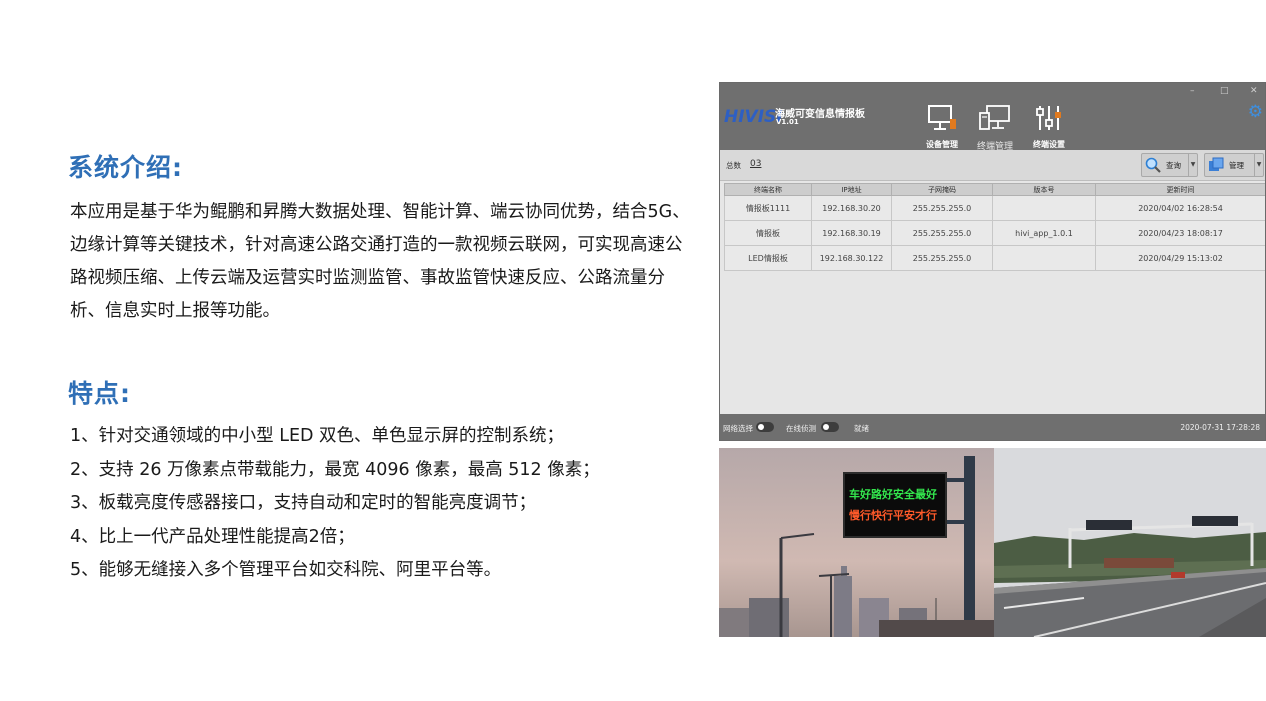 The width and height of the screenshot is (1266, 701). What do you see at coordinates (1255, 112) in the screenshot?
I see `gear-icon: ⚙` at bounding box center [1255, 112].